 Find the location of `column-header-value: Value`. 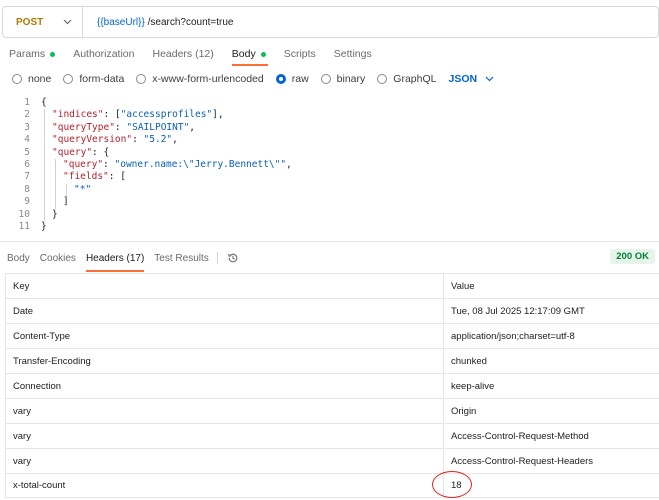

column-header-value: Value is located at coordinates (463, 286).